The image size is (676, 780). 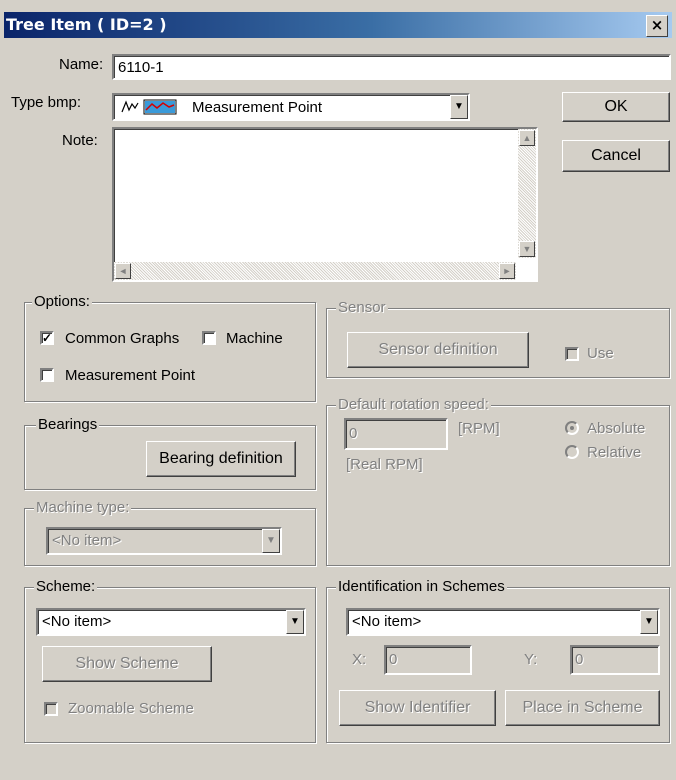 What do you see at coordinates (315, 271) in the screenshot?
I see `note-horizontal-scrollbar: ◄ ►` at bounding box center [315, 271].